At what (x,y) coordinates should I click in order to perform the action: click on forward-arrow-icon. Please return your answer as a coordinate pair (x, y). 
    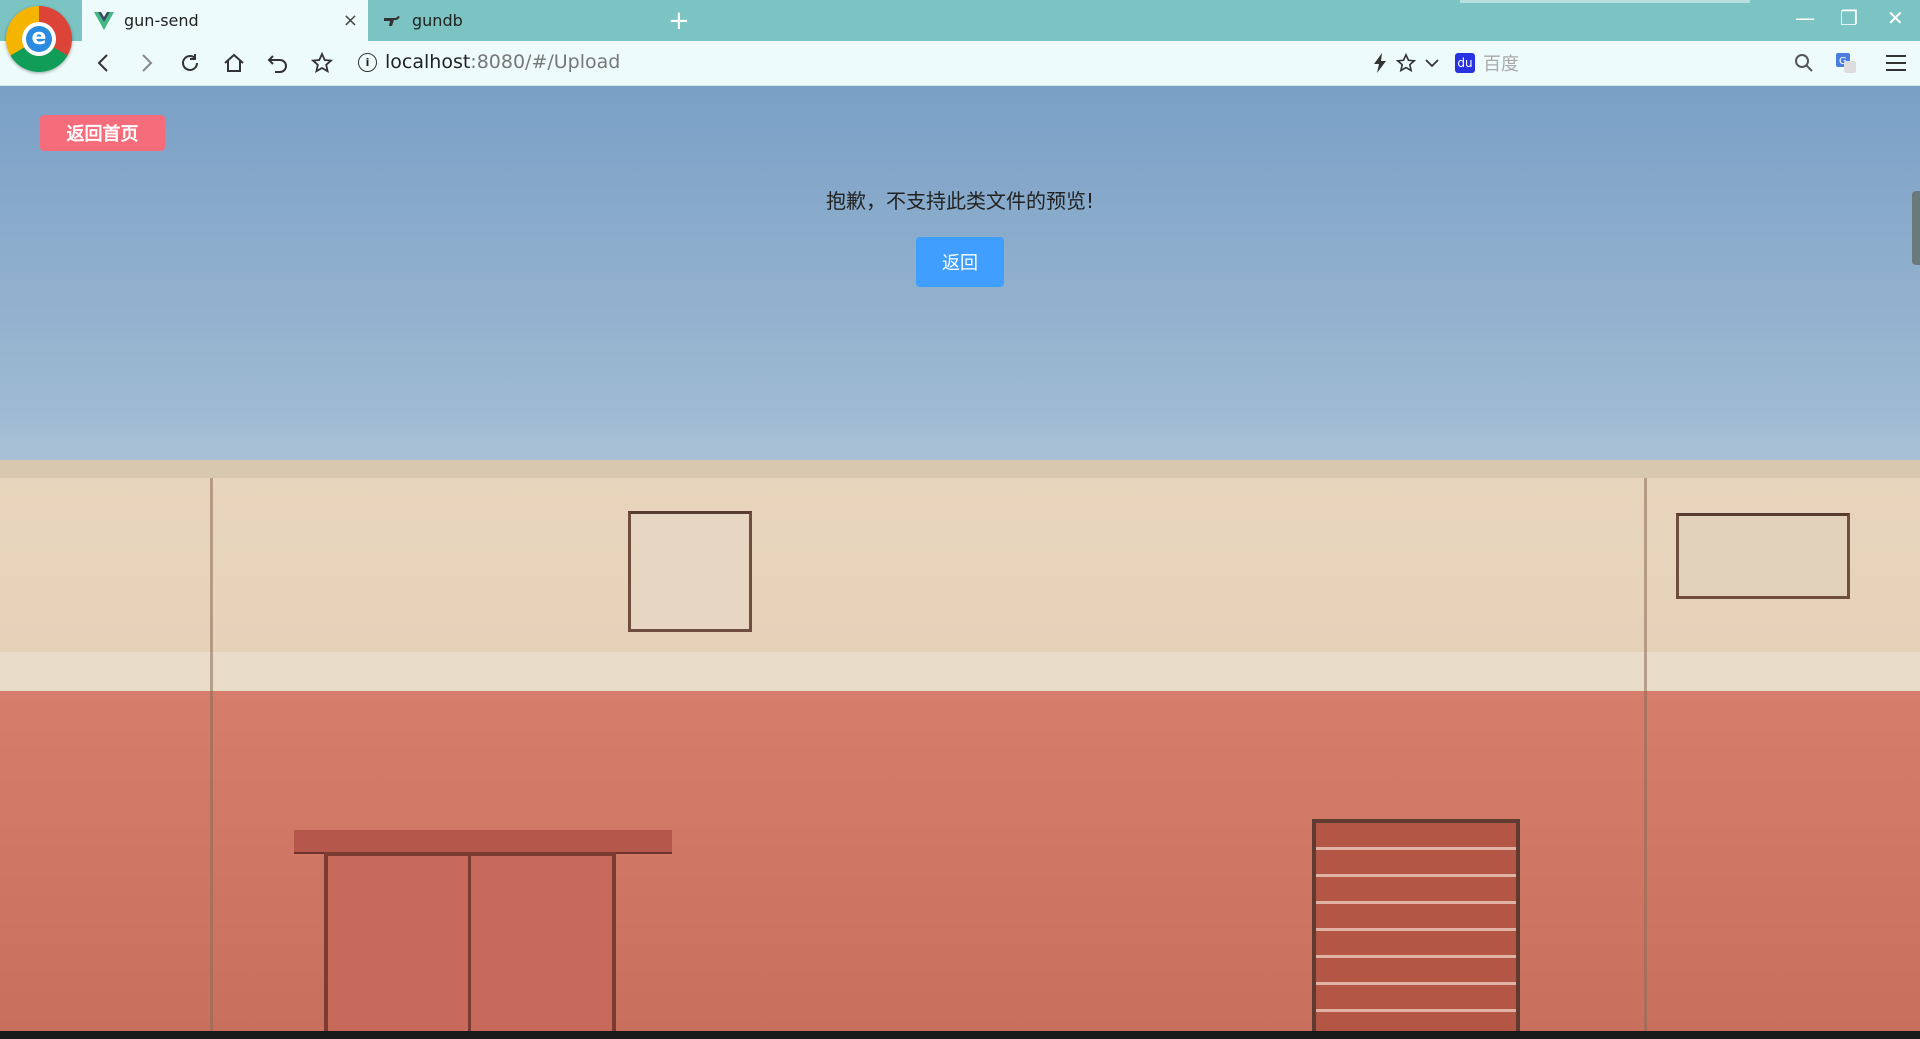
    Looking at the image, I should click on (146, 63).